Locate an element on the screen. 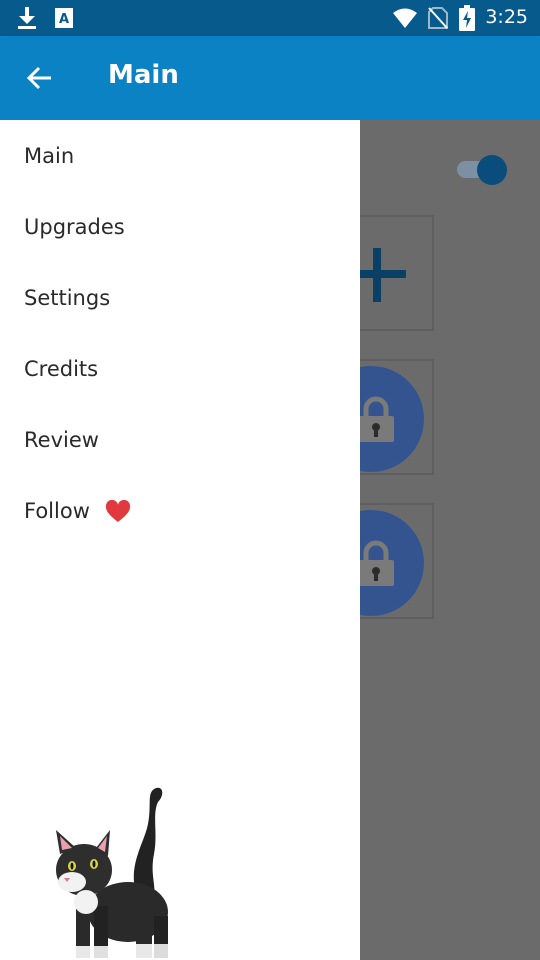 The image size is (540, 960). menu-item-main: Main is located at coordinates (49, 156).